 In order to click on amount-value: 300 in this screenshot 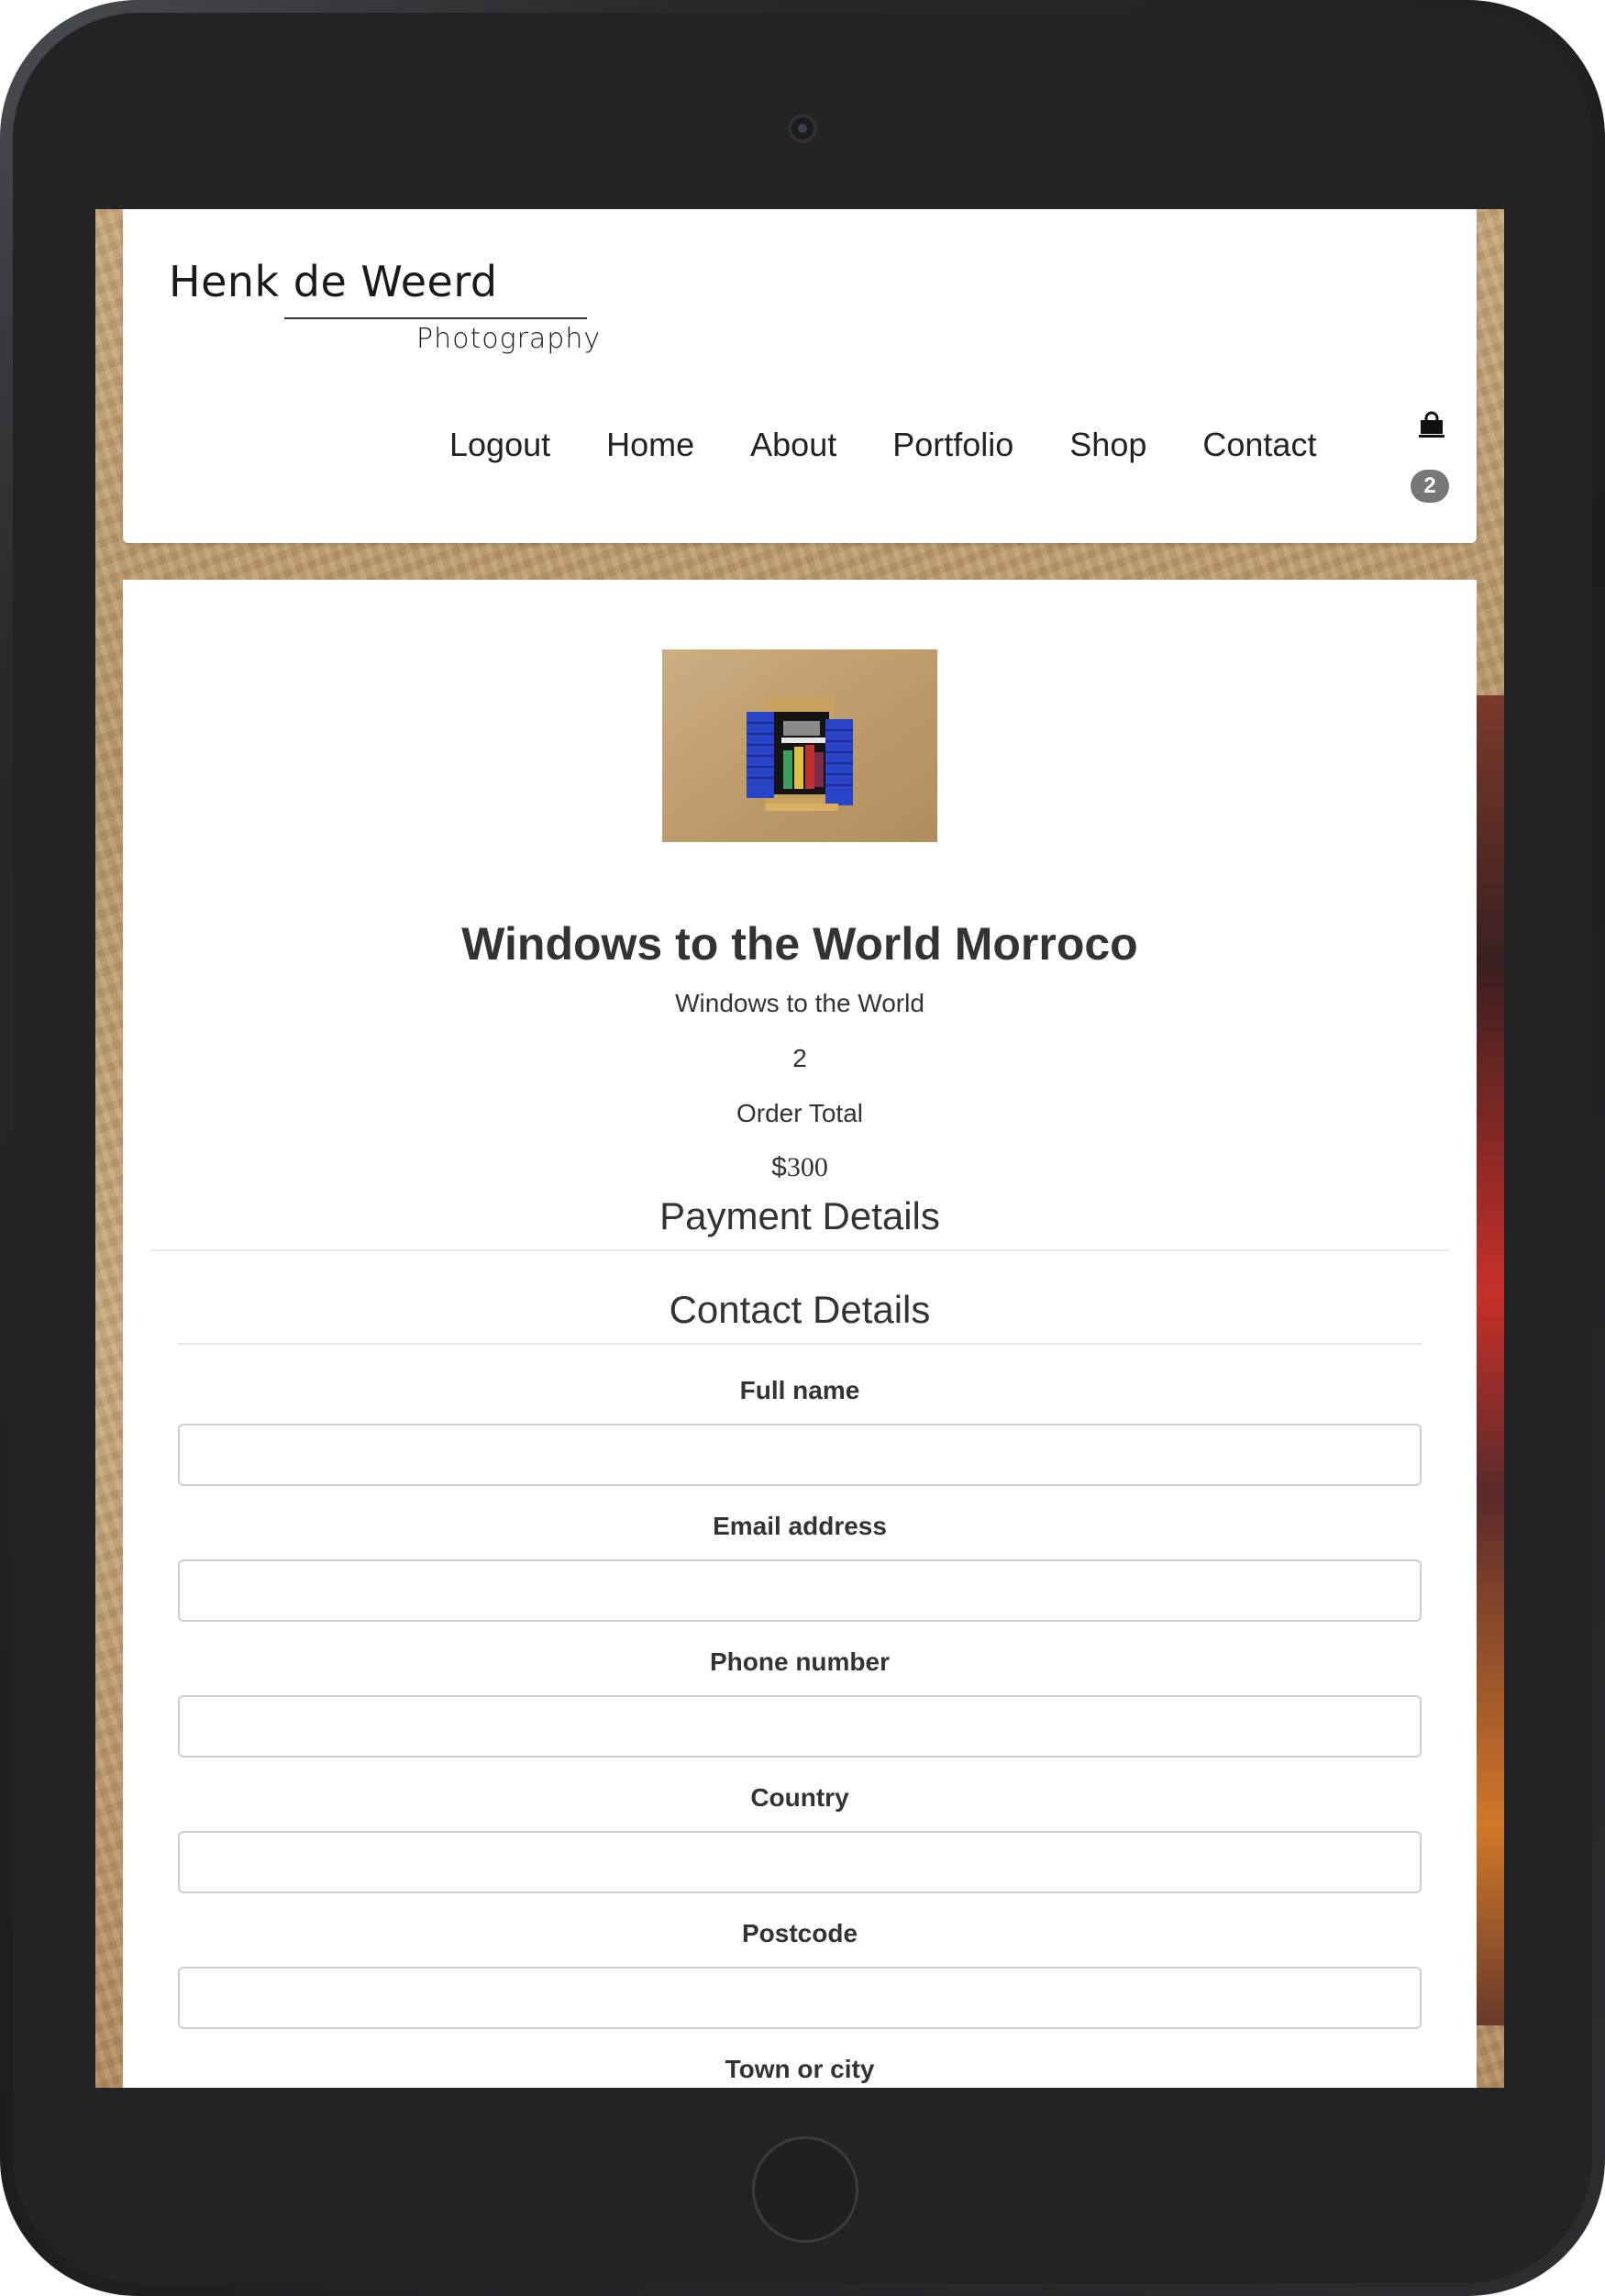, I will do `click(807, 1167)`.